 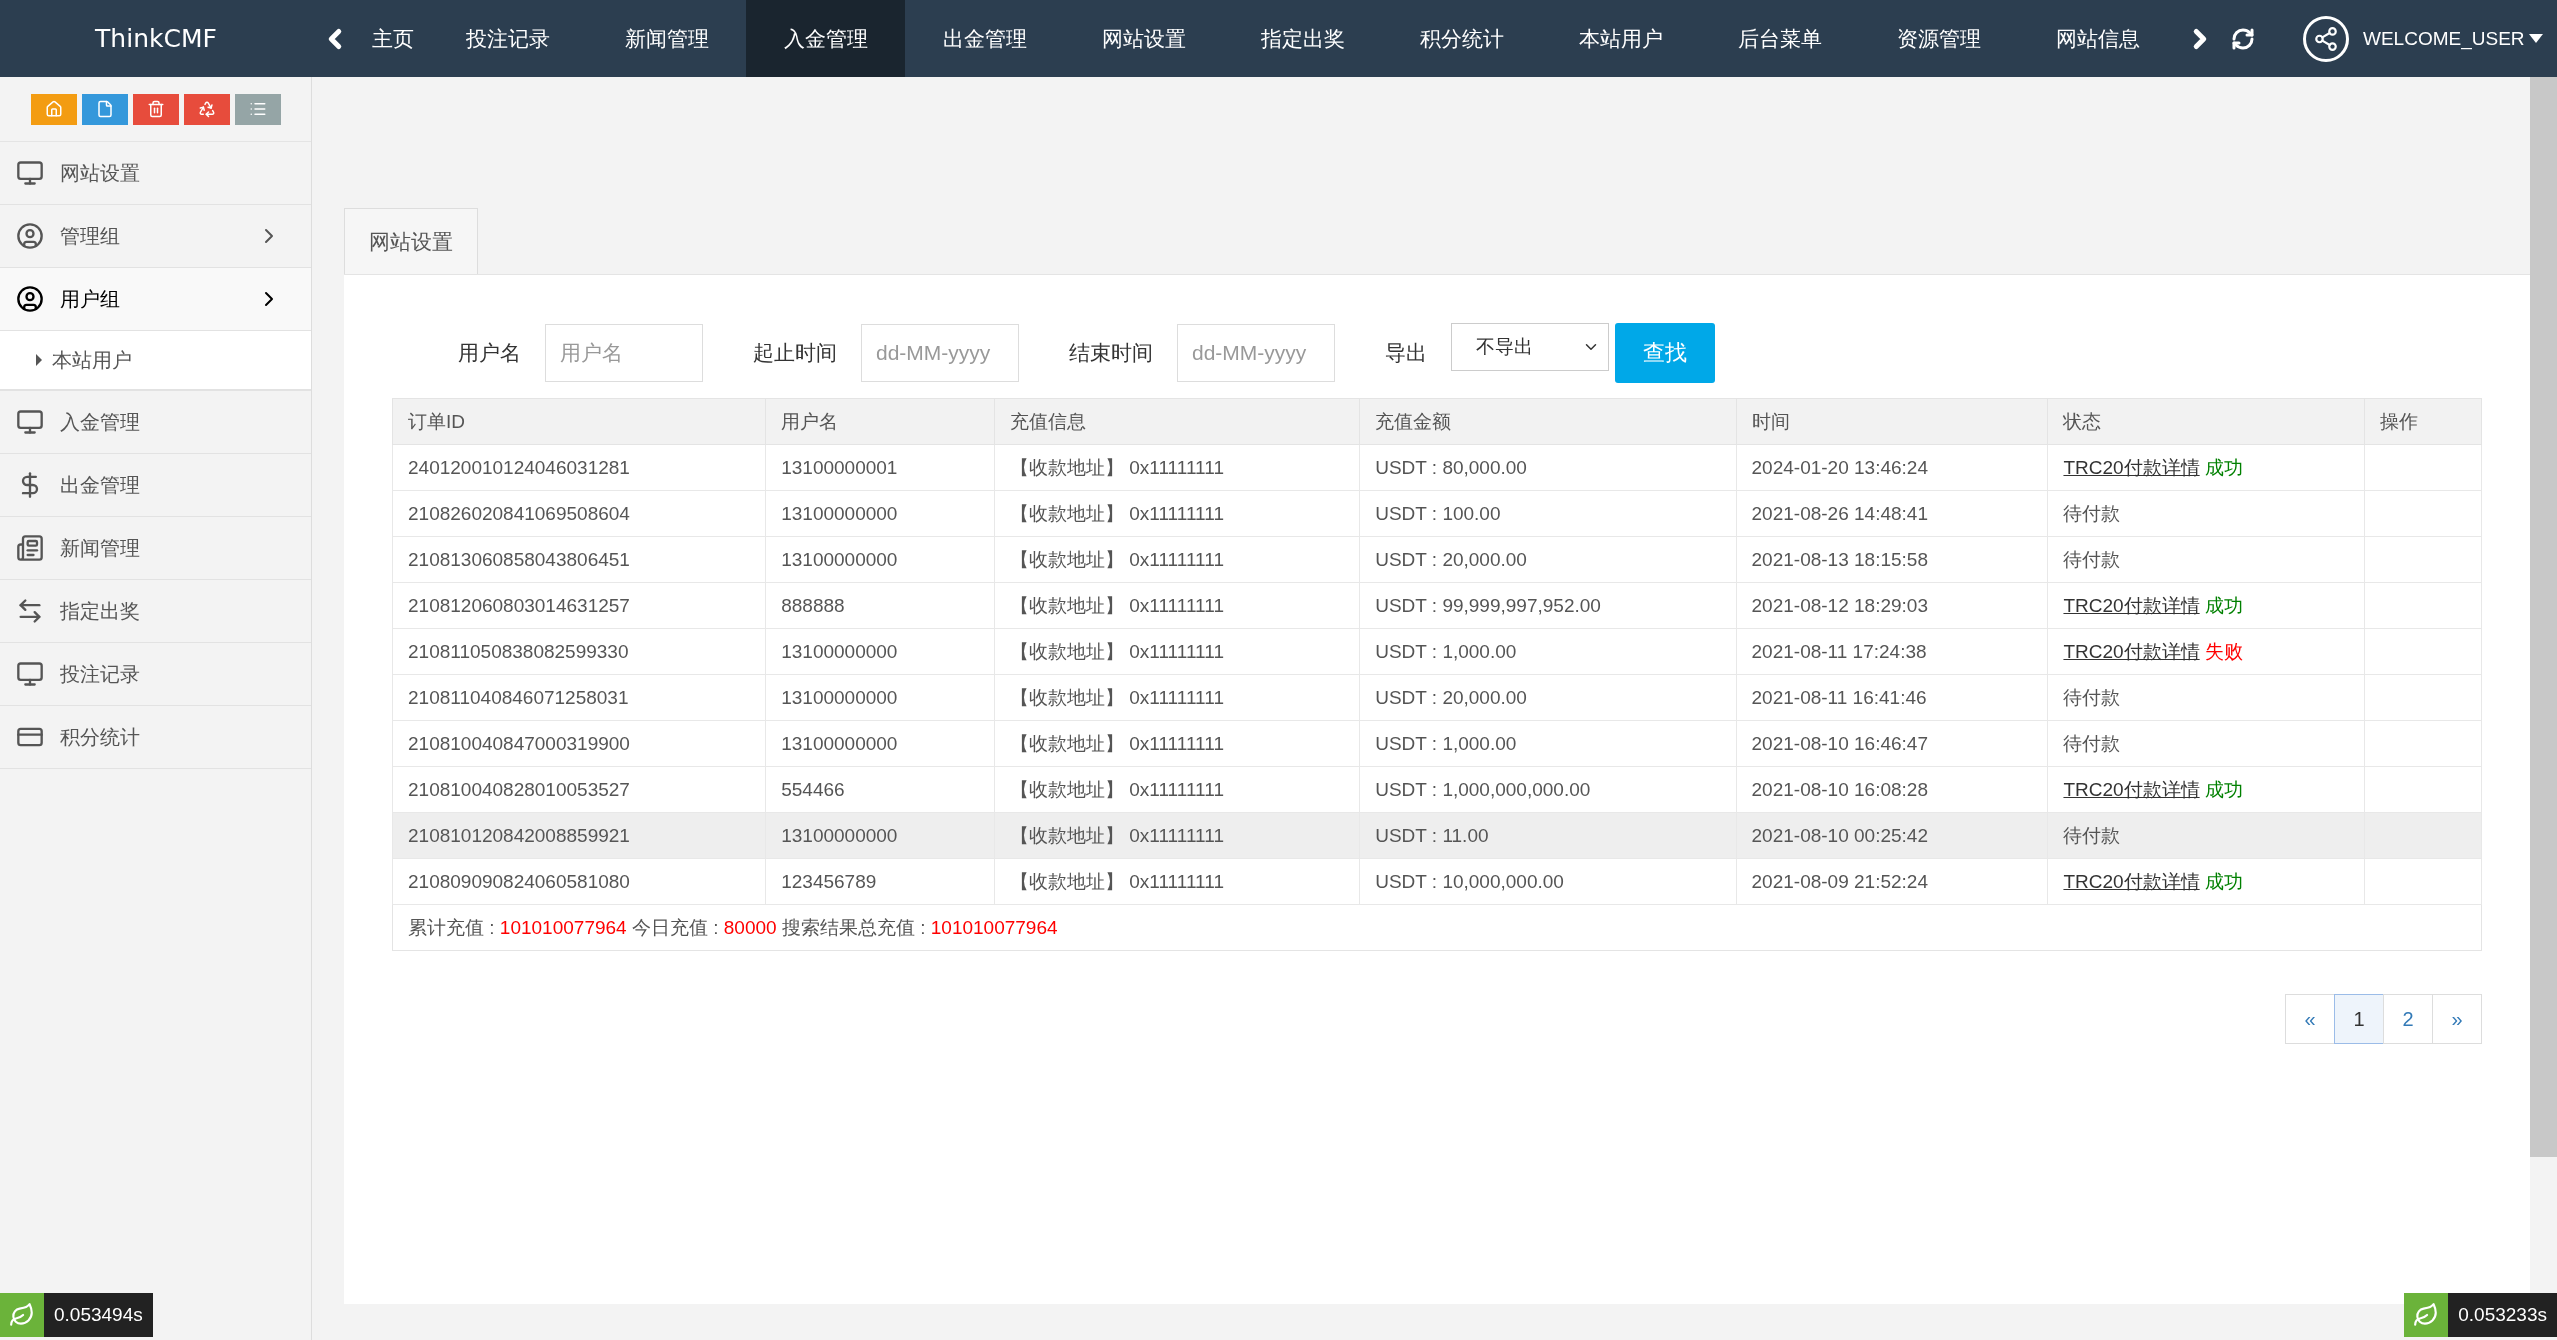 I want to click on trash-button, so click(x=155, y=109).